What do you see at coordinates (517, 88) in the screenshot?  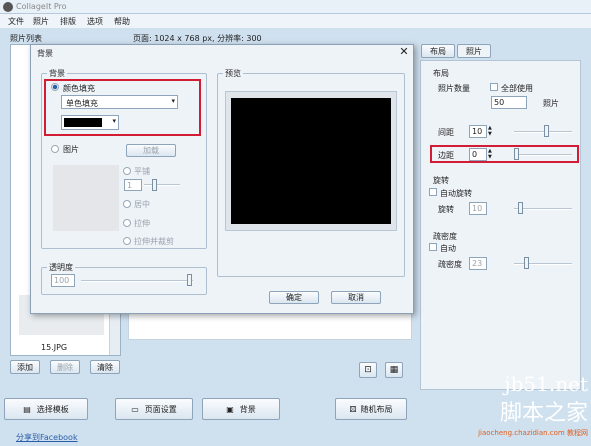 I see `use-all-label: 全部使用` at bounding box center [517, 88].